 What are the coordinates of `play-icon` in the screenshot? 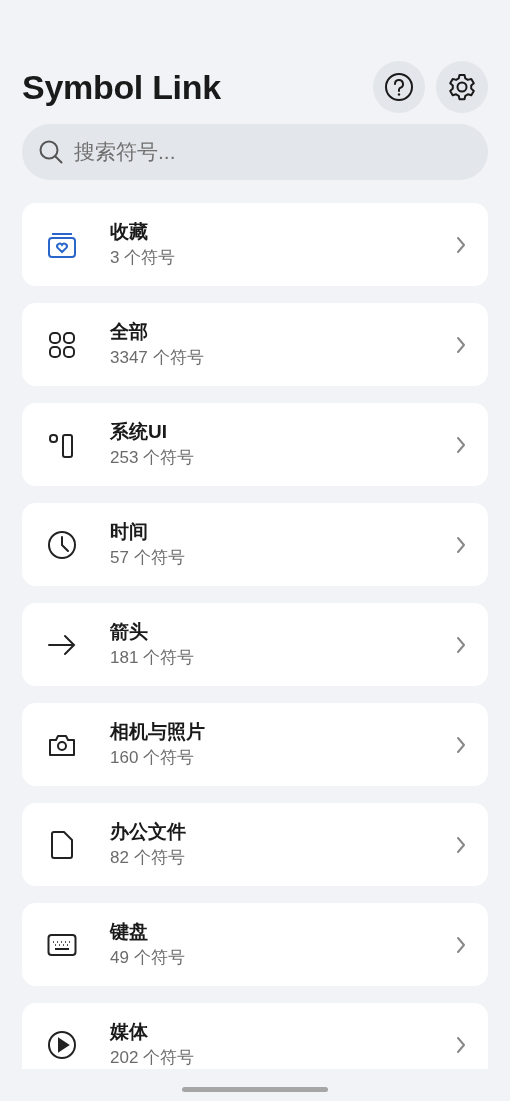 It's located at (62, 1044).